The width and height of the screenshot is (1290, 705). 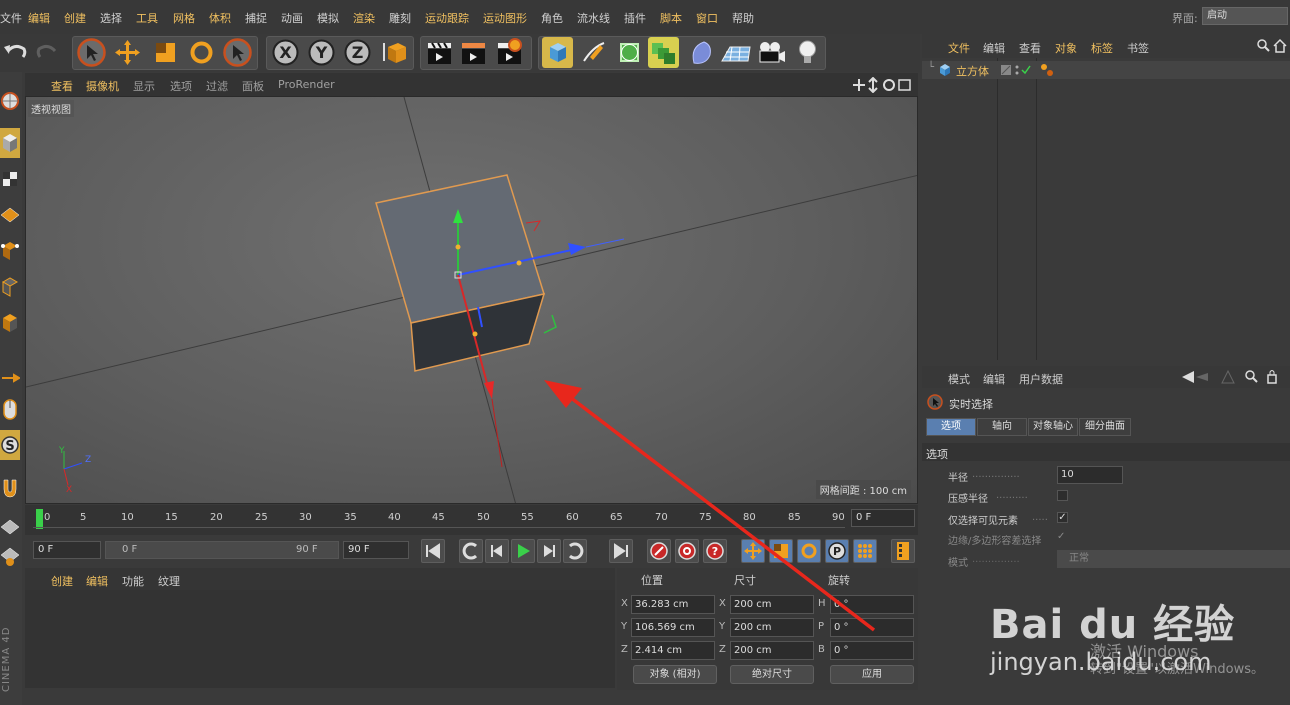 What do you see at coordinates (439, 52) in the screenshot?
I see `render-view-button` at bounding box center [439, 52].